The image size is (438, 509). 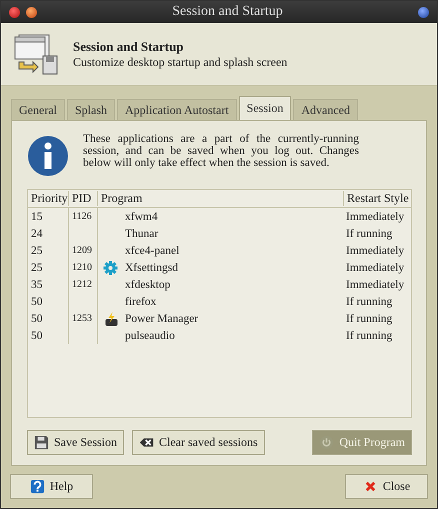 I want to click on column-header: Restart Style, so click(x=377, y=198).